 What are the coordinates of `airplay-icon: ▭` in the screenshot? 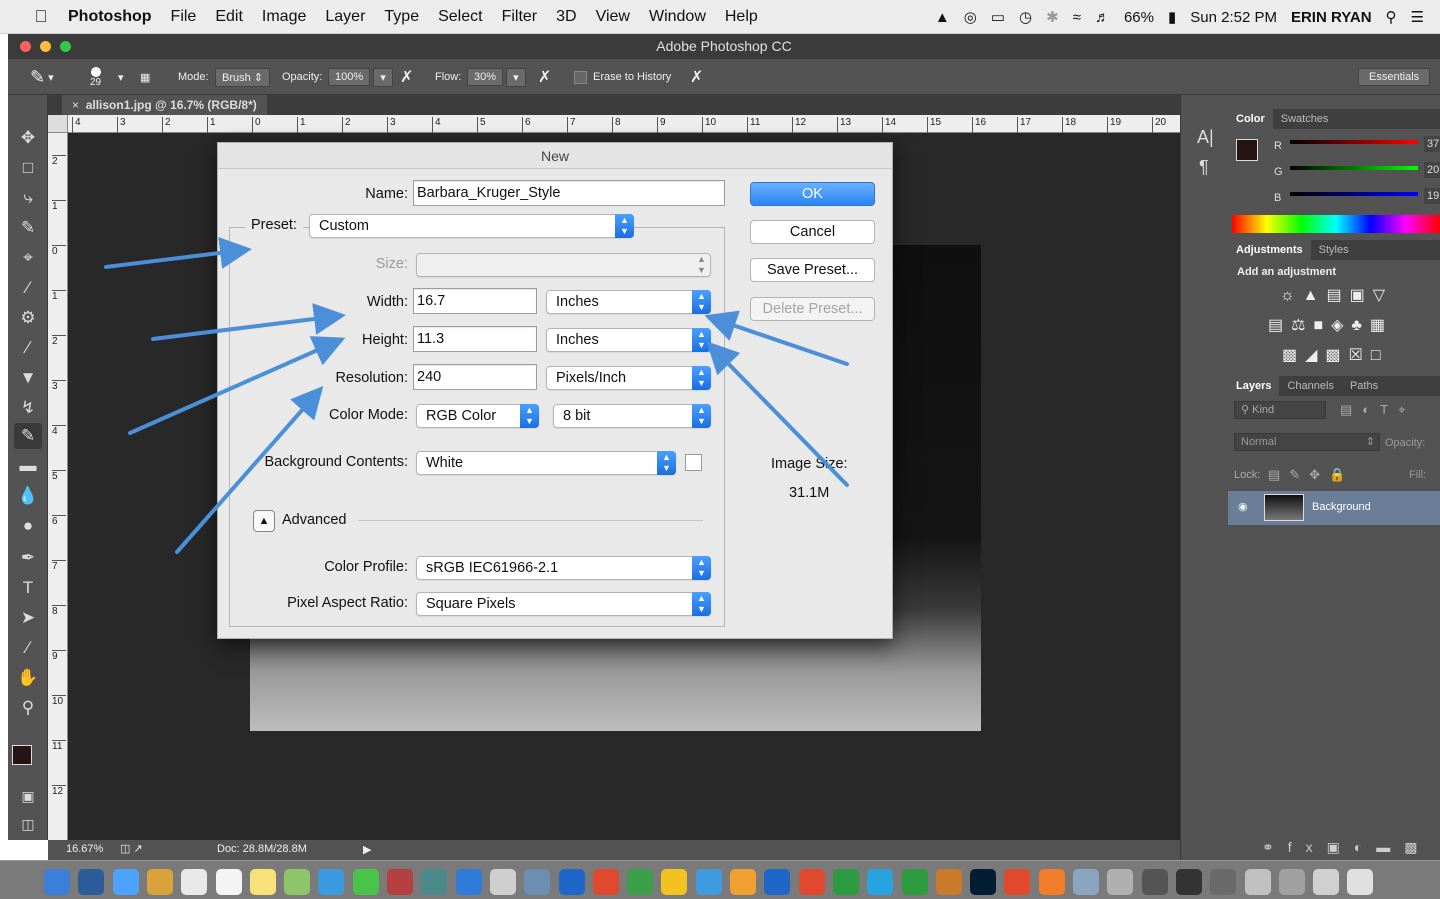 It's located at (998, 17).